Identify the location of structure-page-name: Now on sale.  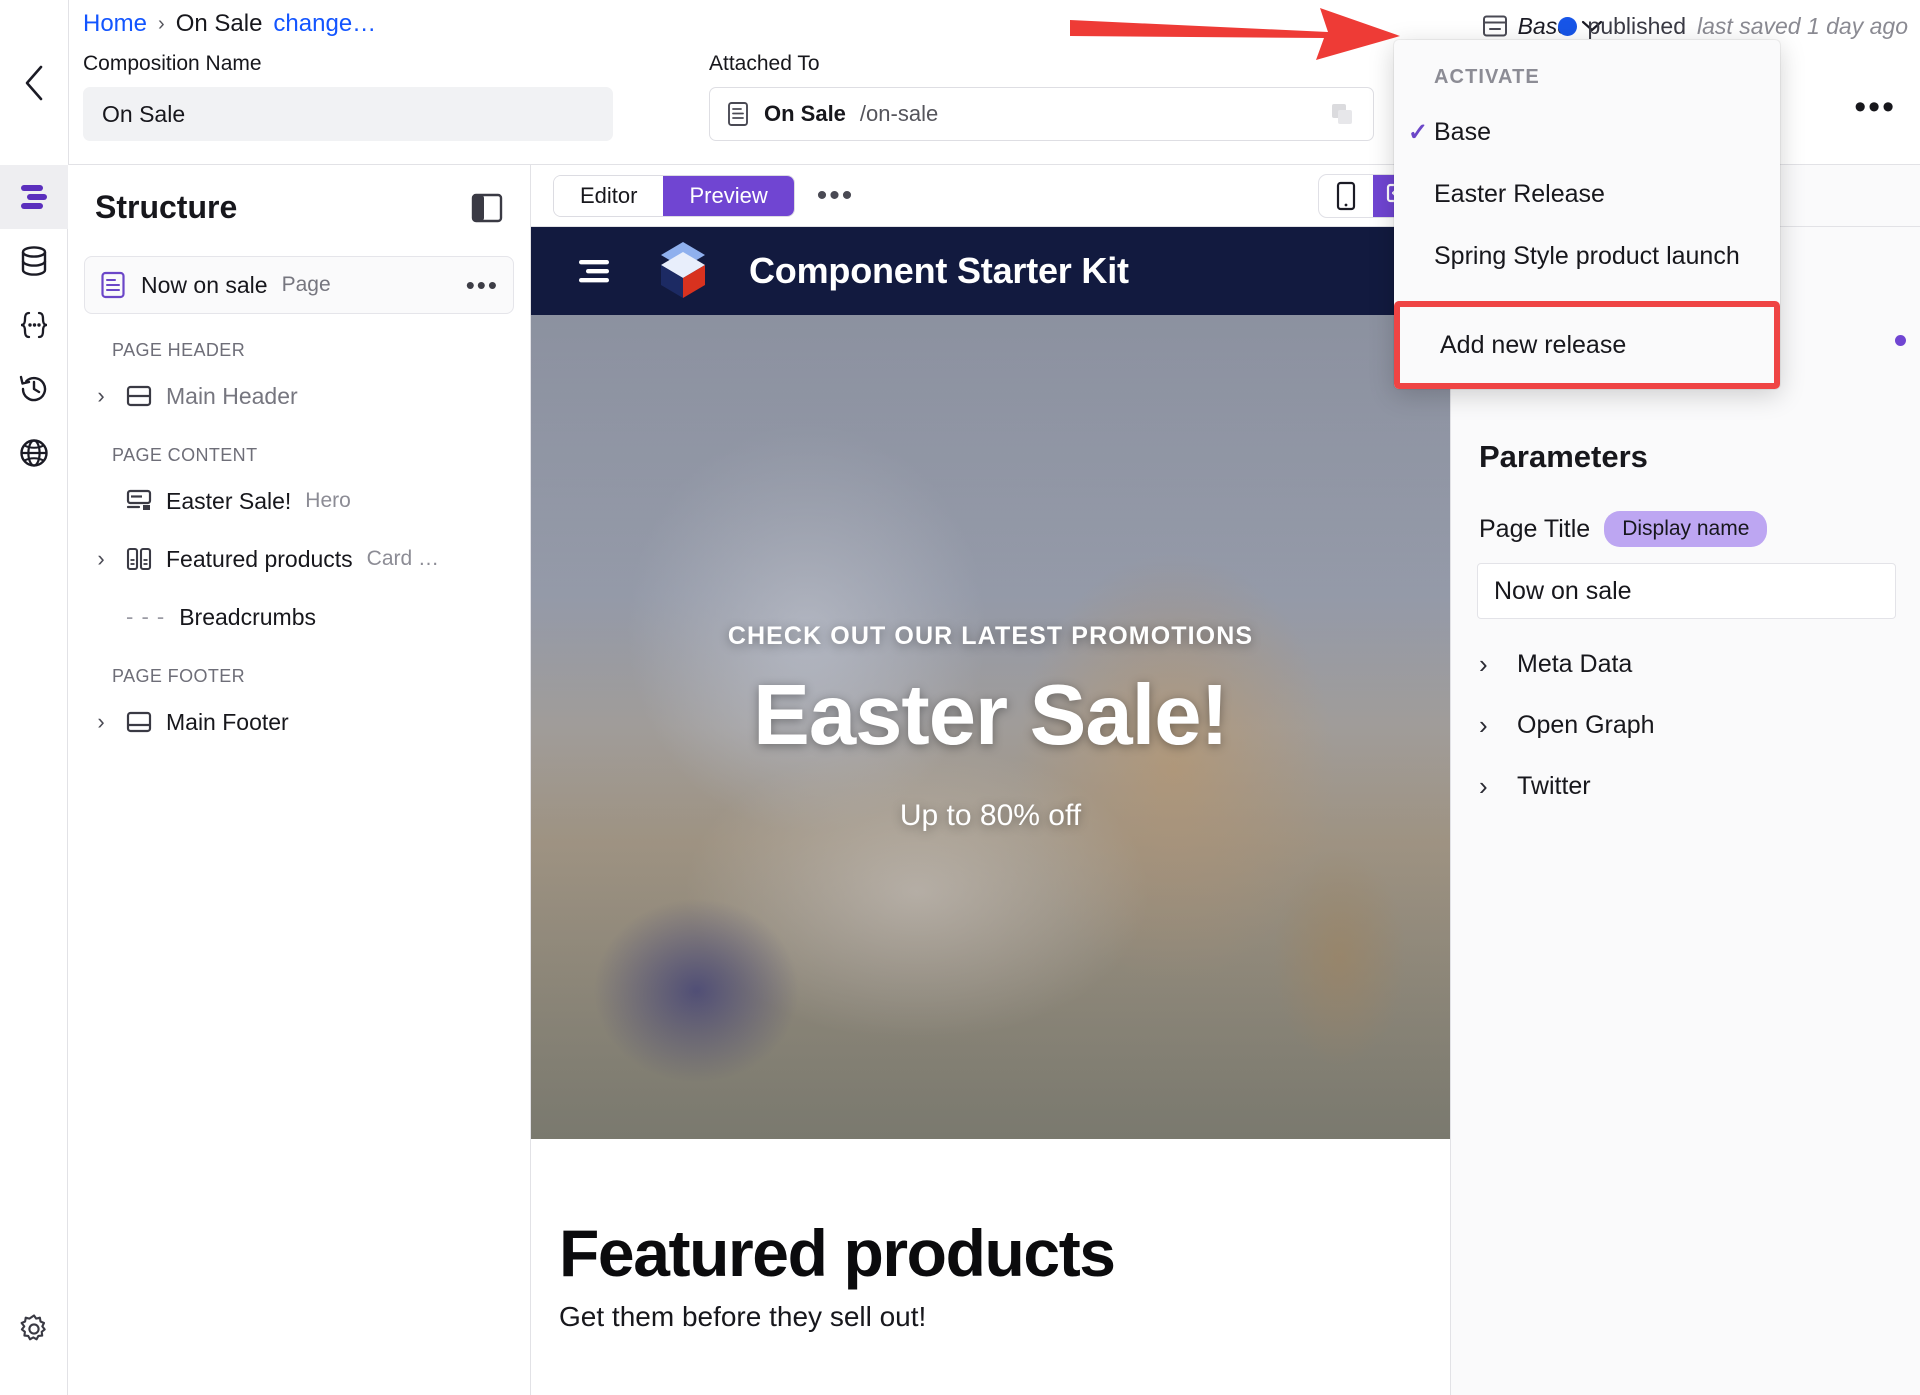
(204, 284).